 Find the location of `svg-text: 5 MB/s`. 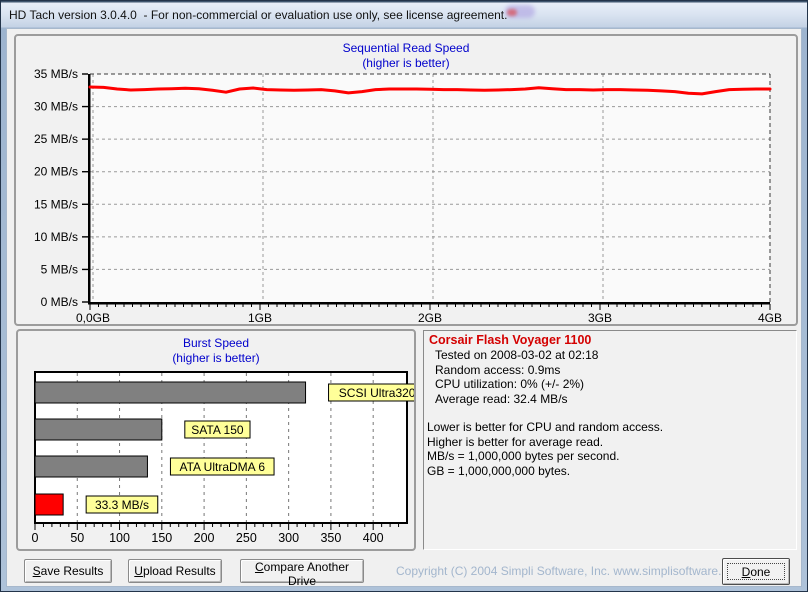

svg-text: 5 MB/s is located at coordinates (59, 269).